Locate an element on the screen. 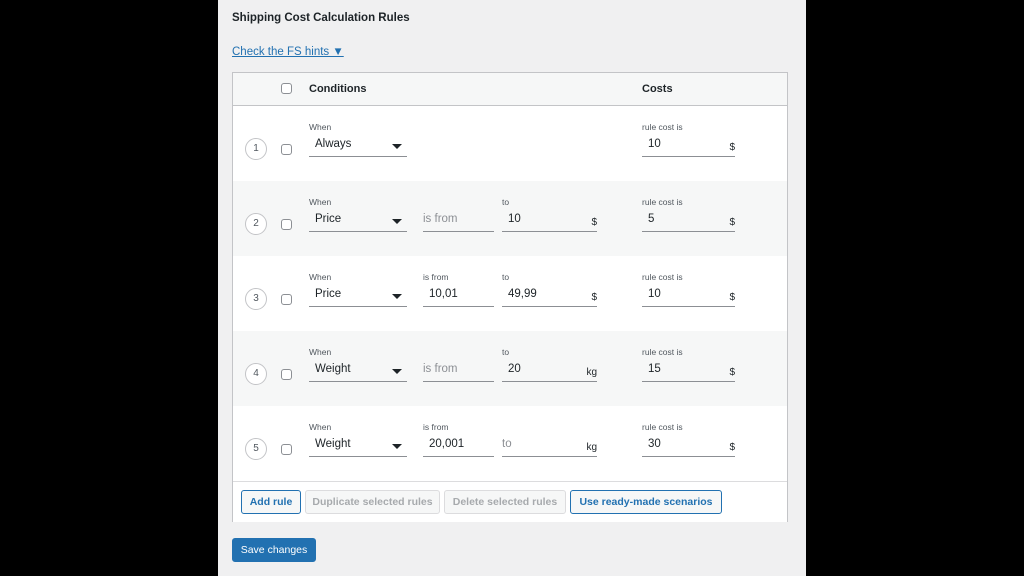 This screenshot has height=576, width=1024. condition-select: Always is located at coordinates (358, 146).